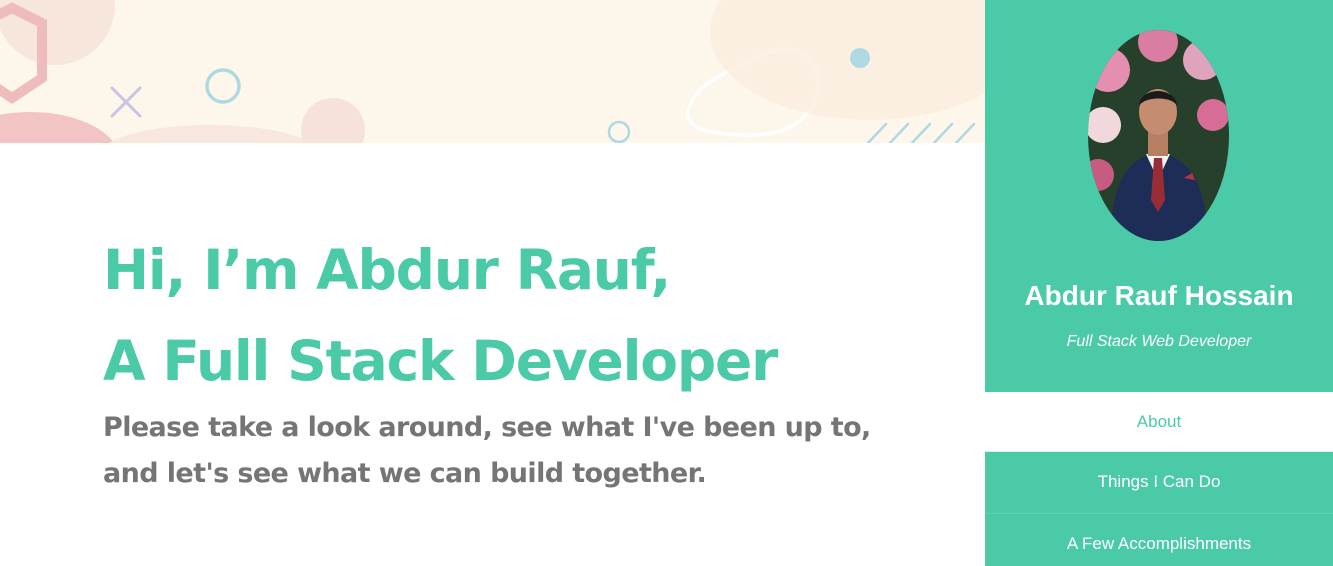  Describe the element at coordinates (1159, 341) in the screenshot. I see `profile-role: Full Stack Web Developer` at that location.